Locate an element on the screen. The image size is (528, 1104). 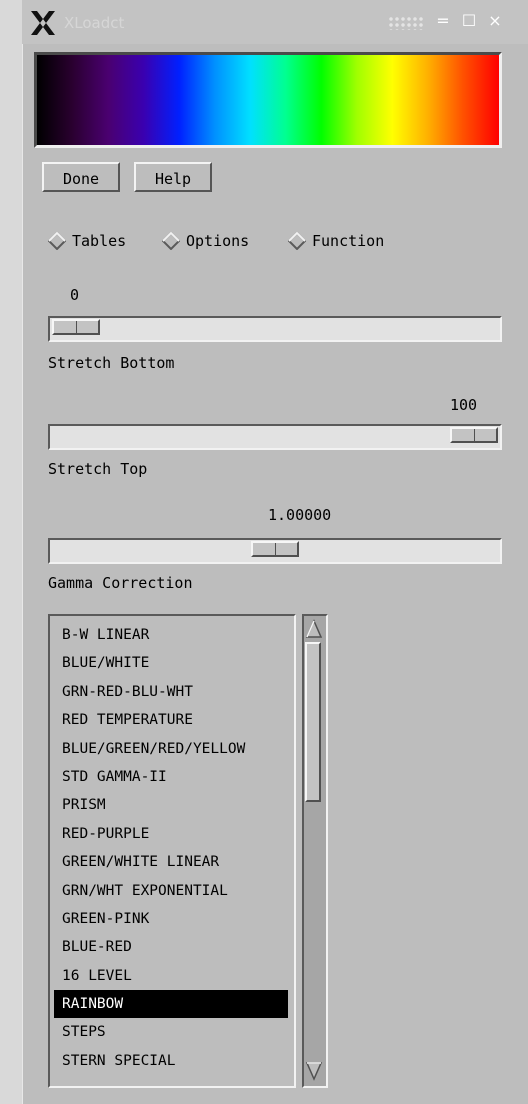
color-table-item: GRN-RED-BLU-WHT is located at coordinates (171, 692).